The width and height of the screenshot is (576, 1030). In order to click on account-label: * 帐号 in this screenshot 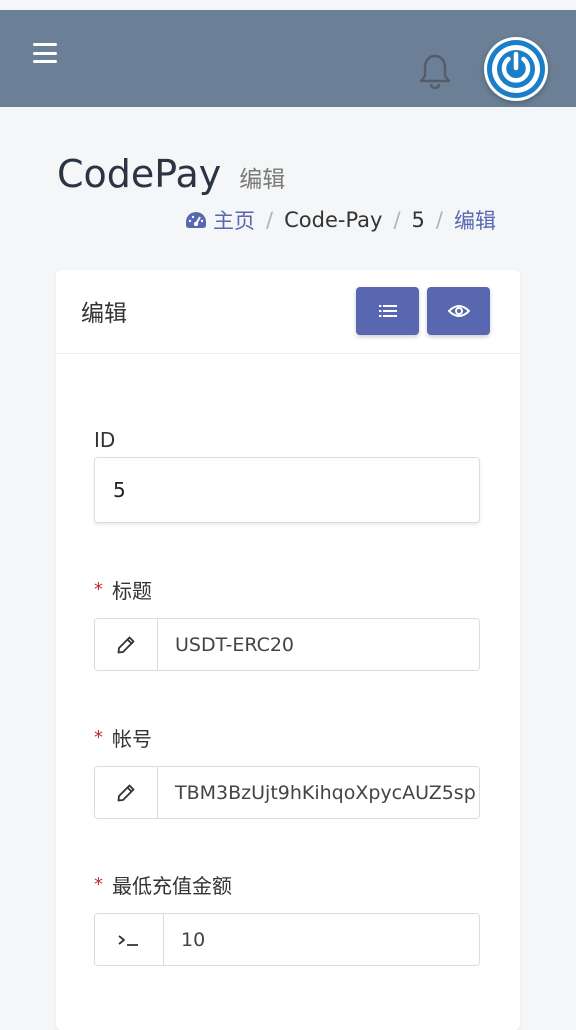, I will do `click(123, 737)`.